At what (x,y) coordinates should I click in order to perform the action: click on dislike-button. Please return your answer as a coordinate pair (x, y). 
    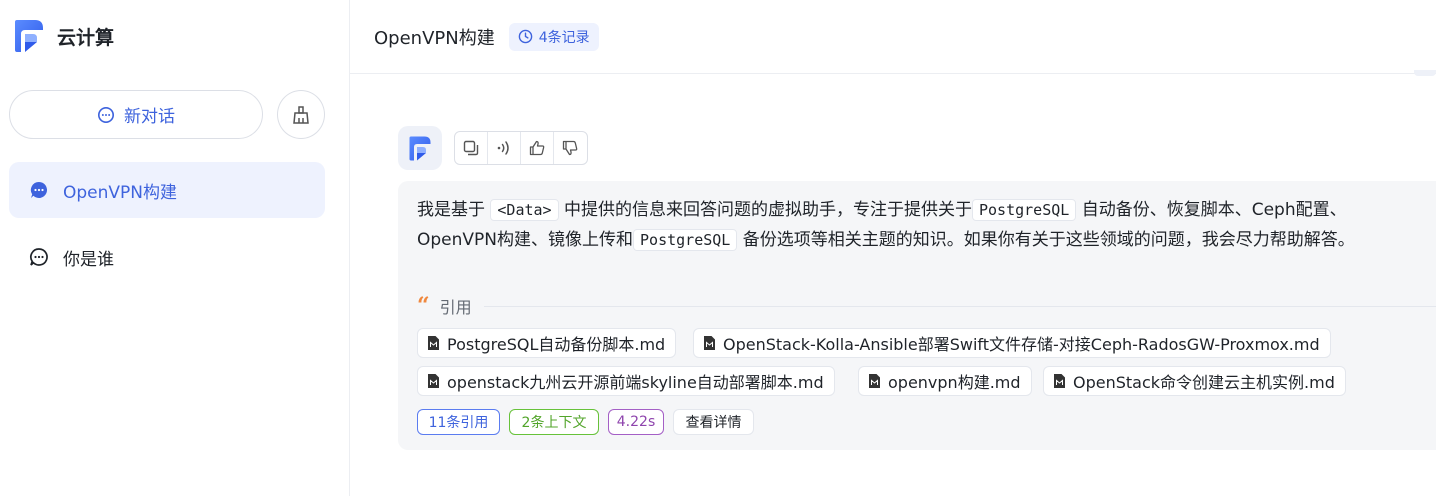
    Looking at the image, I should click on (570, 148).